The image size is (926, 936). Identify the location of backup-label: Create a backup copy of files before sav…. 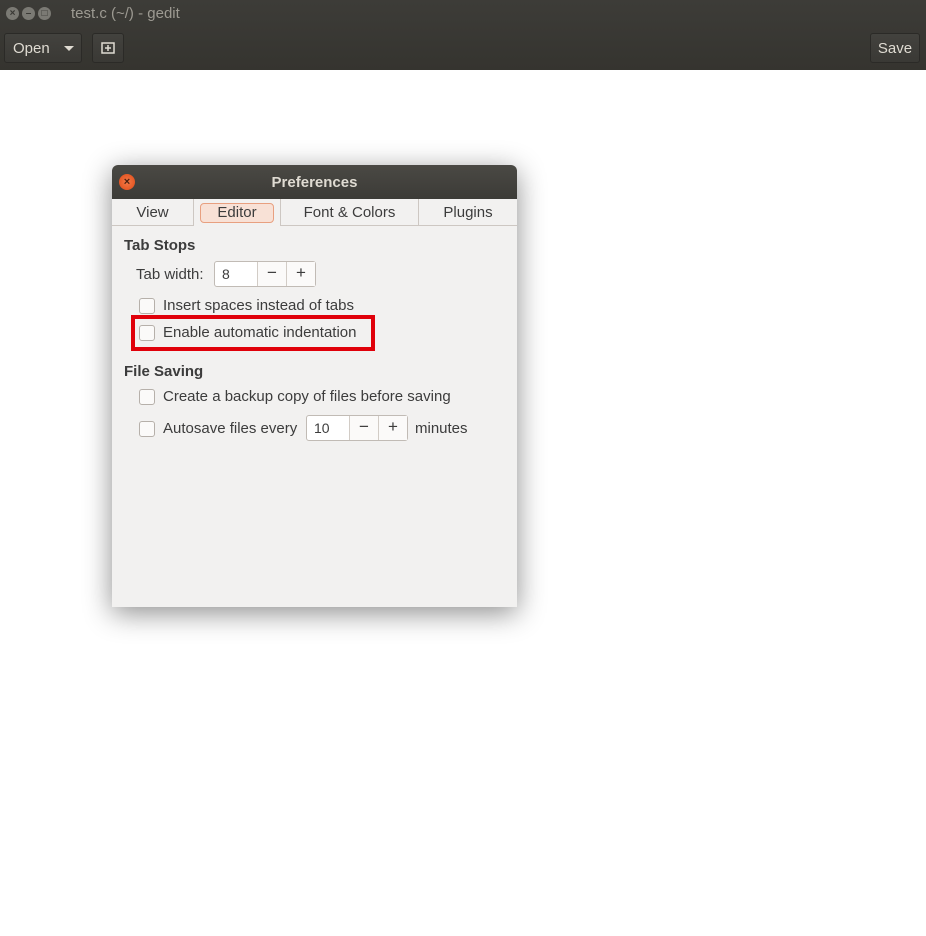
(307, 396).